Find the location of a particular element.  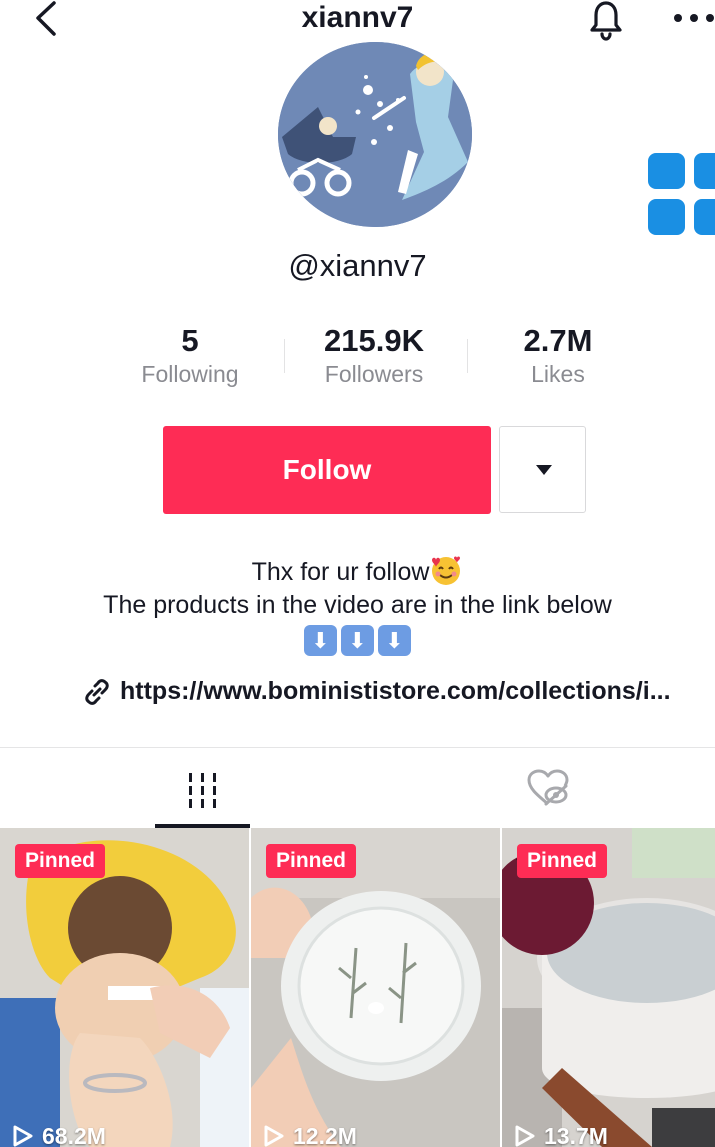

notification-bell-button is located at coordinates (606, 21).